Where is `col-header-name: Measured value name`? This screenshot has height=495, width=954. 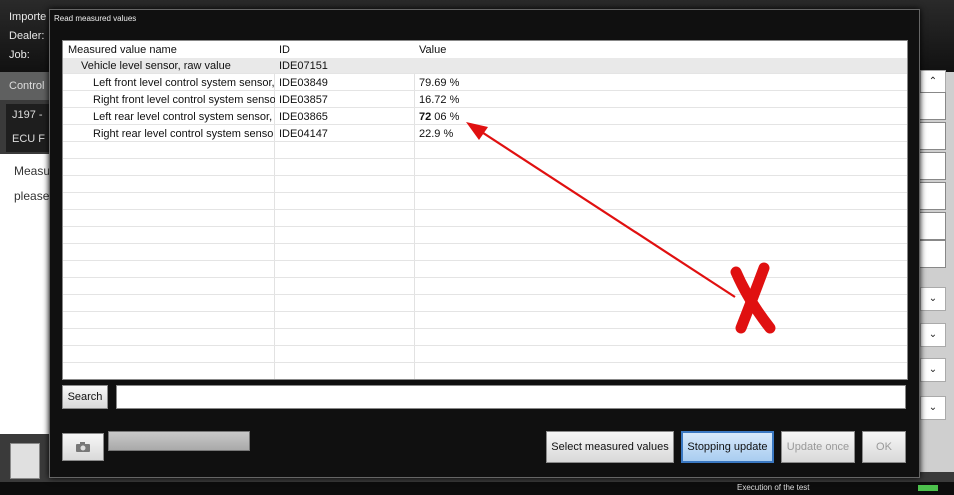
col-header-name: Measured value name is located at coordinates (122, 50).